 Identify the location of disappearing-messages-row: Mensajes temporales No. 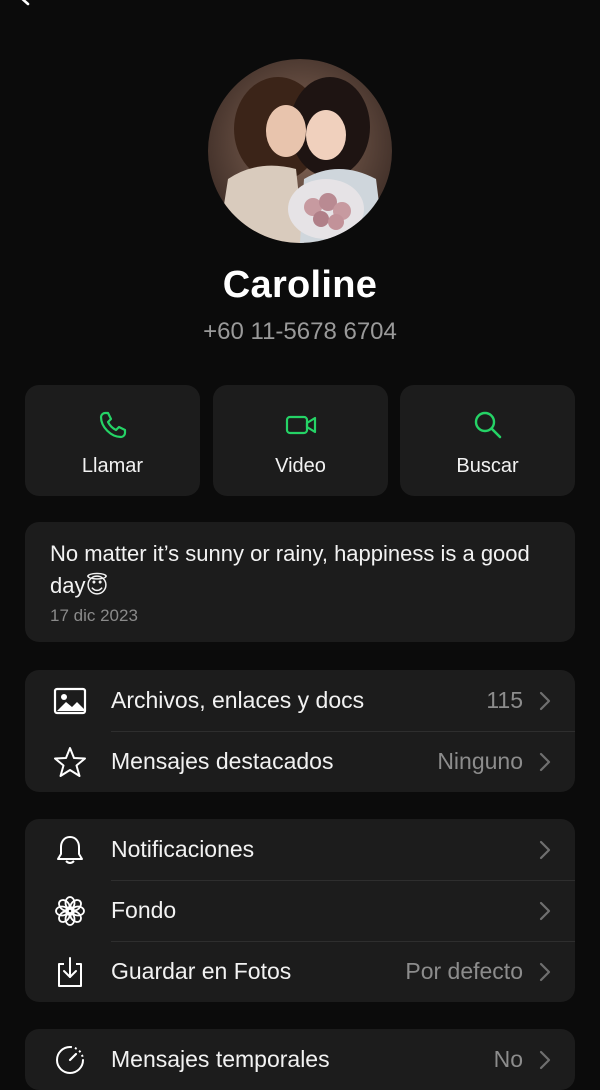
(300, 1059).